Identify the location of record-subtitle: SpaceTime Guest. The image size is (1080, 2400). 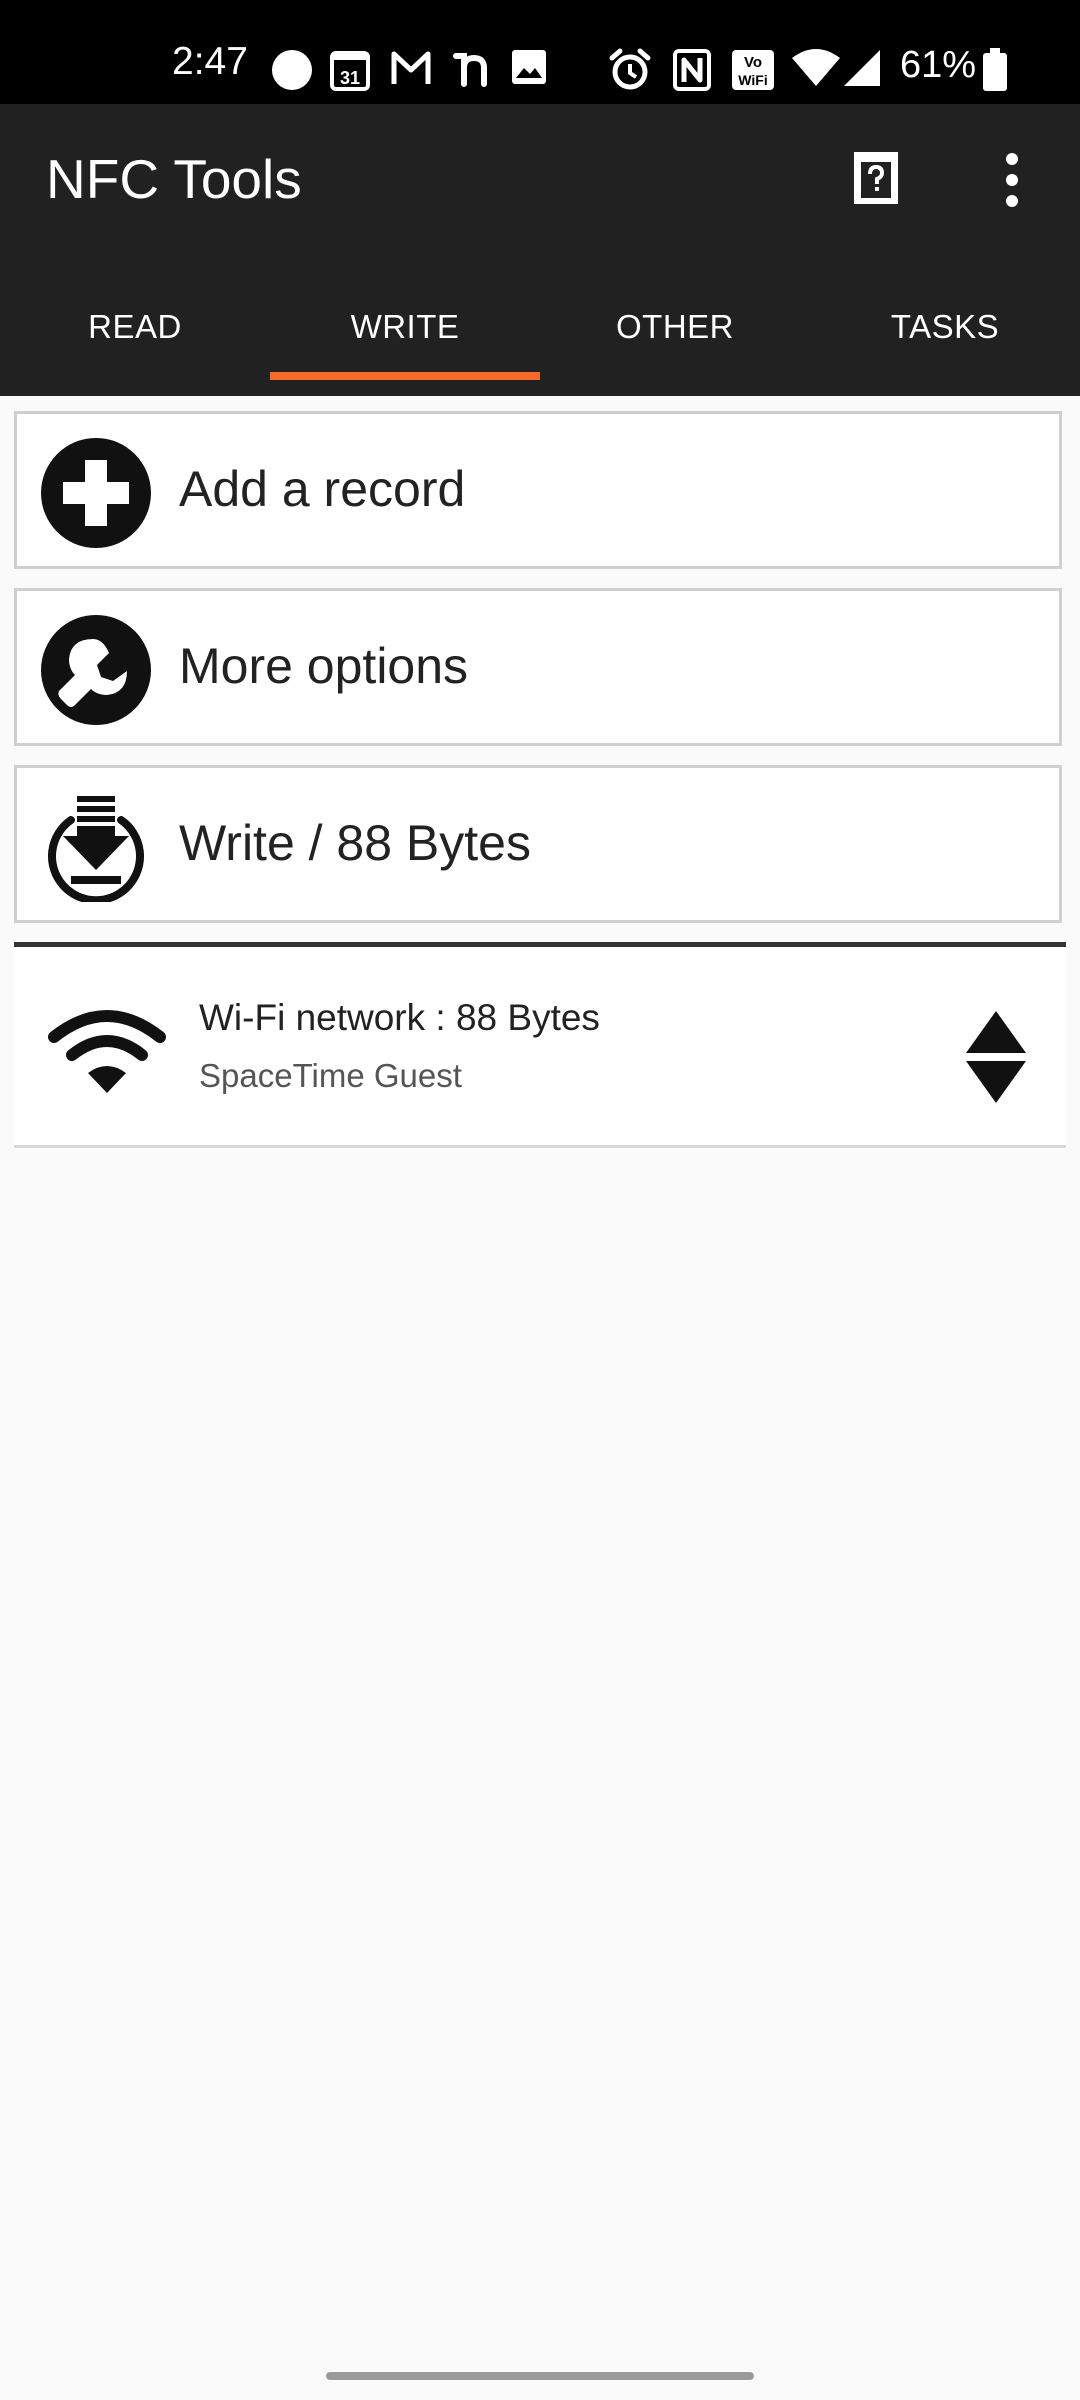
(330, 1075).